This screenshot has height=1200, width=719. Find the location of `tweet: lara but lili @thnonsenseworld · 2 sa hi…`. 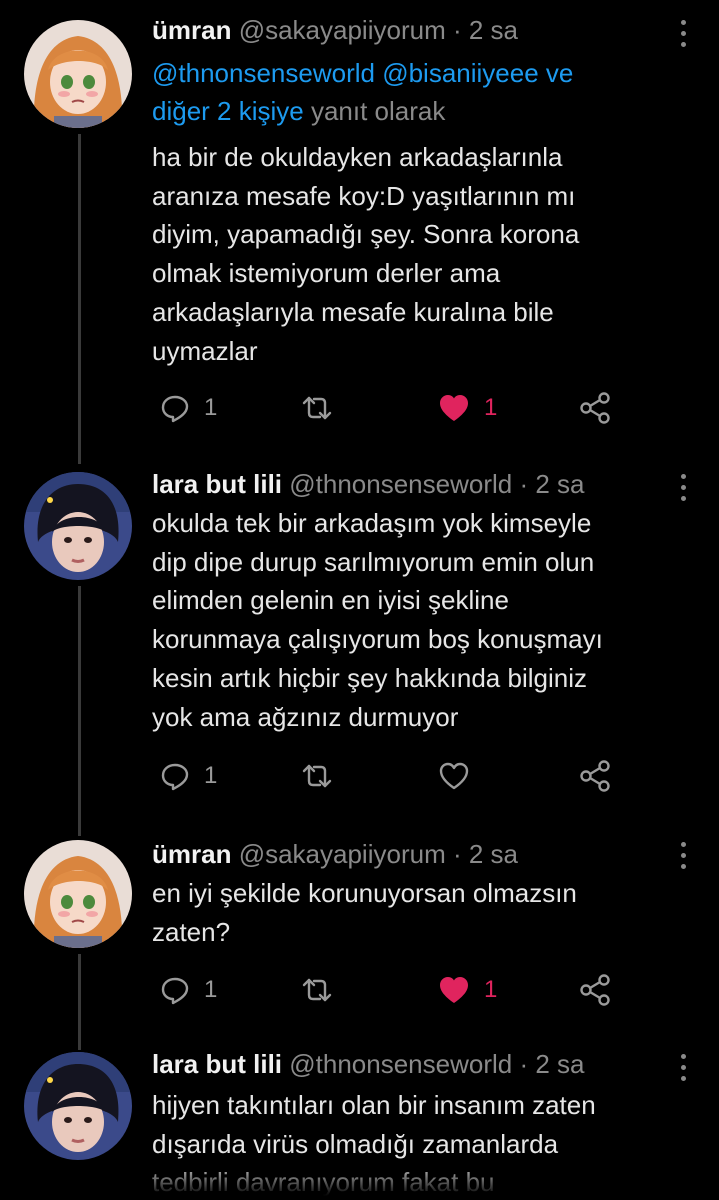

tweet: lara but lili @thnonsenseworld · 2 sa hi… is located at coordinates (359, 1120).